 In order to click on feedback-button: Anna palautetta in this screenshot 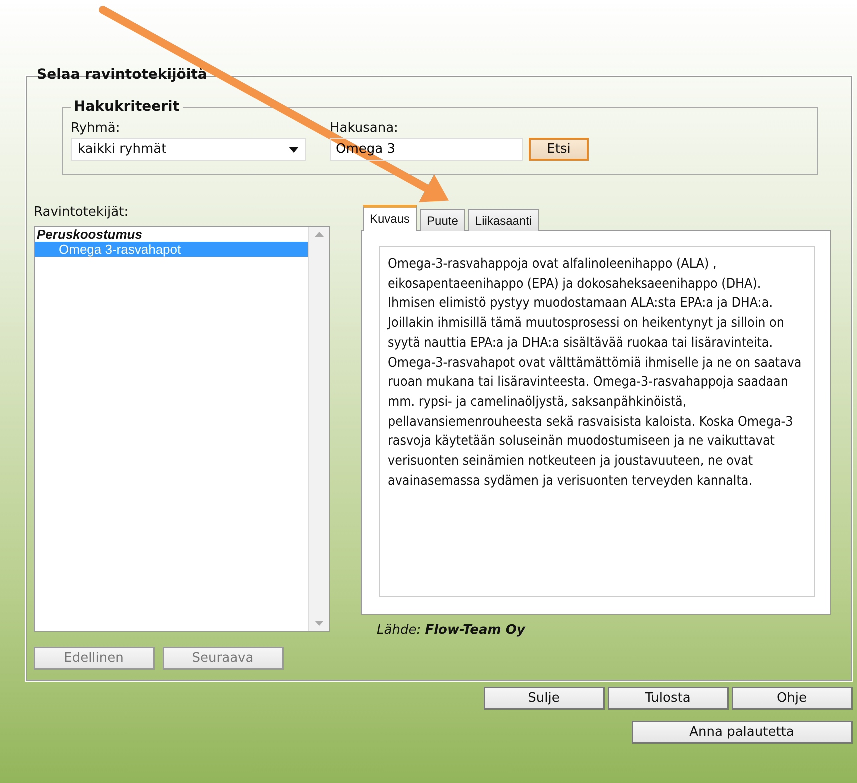, I will do `click(742, 732)`.